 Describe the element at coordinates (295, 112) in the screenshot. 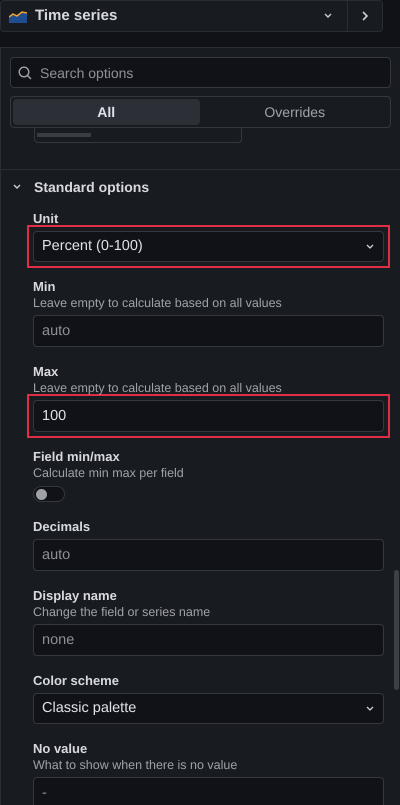

I see `tab: Overrides` at that location.